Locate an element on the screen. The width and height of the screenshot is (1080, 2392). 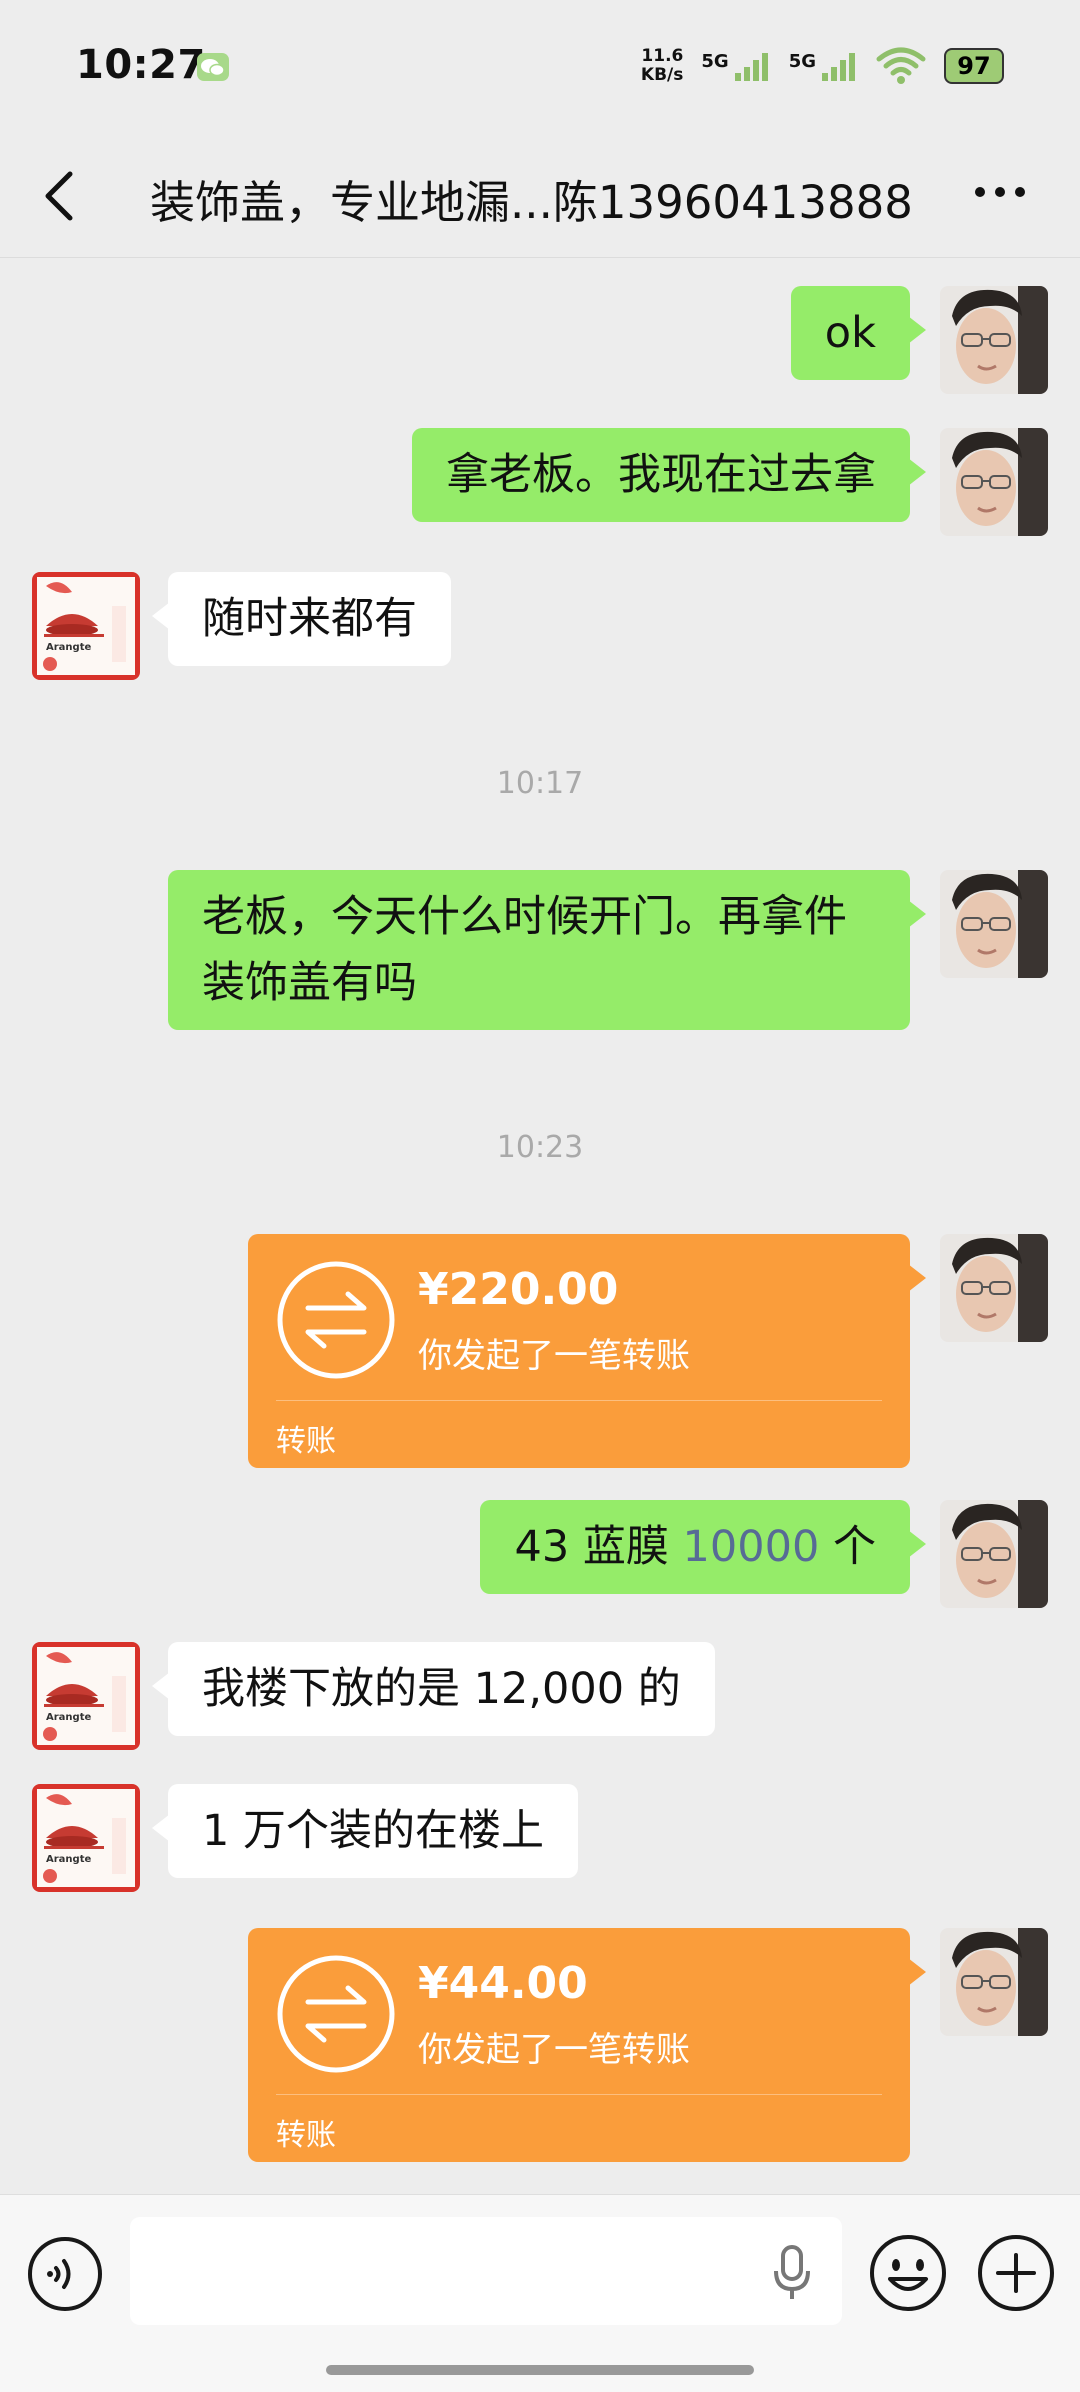
number-link: 10000 is located at coordinates (751, 1547).